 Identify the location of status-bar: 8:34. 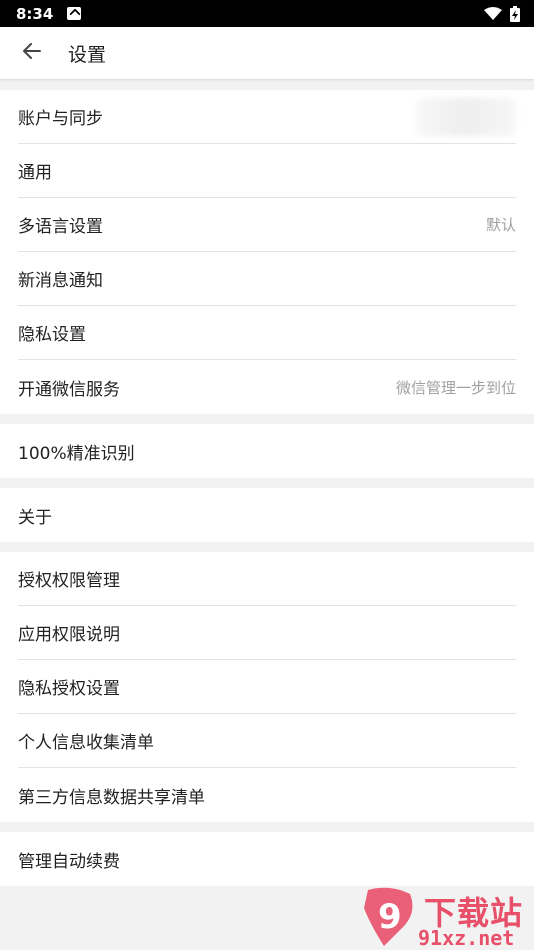
(267, 13).